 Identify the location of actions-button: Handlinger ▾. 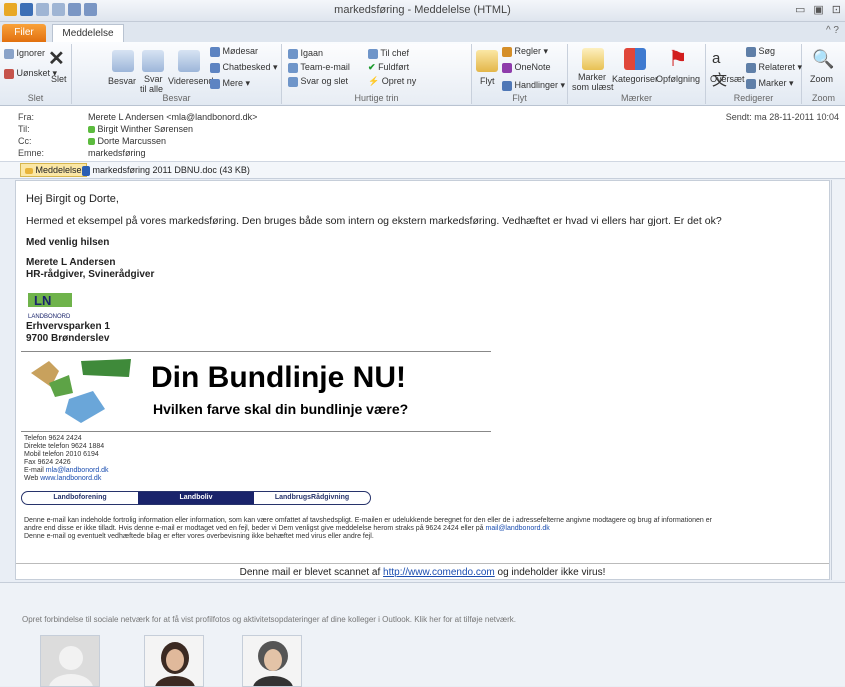
(533, 85).